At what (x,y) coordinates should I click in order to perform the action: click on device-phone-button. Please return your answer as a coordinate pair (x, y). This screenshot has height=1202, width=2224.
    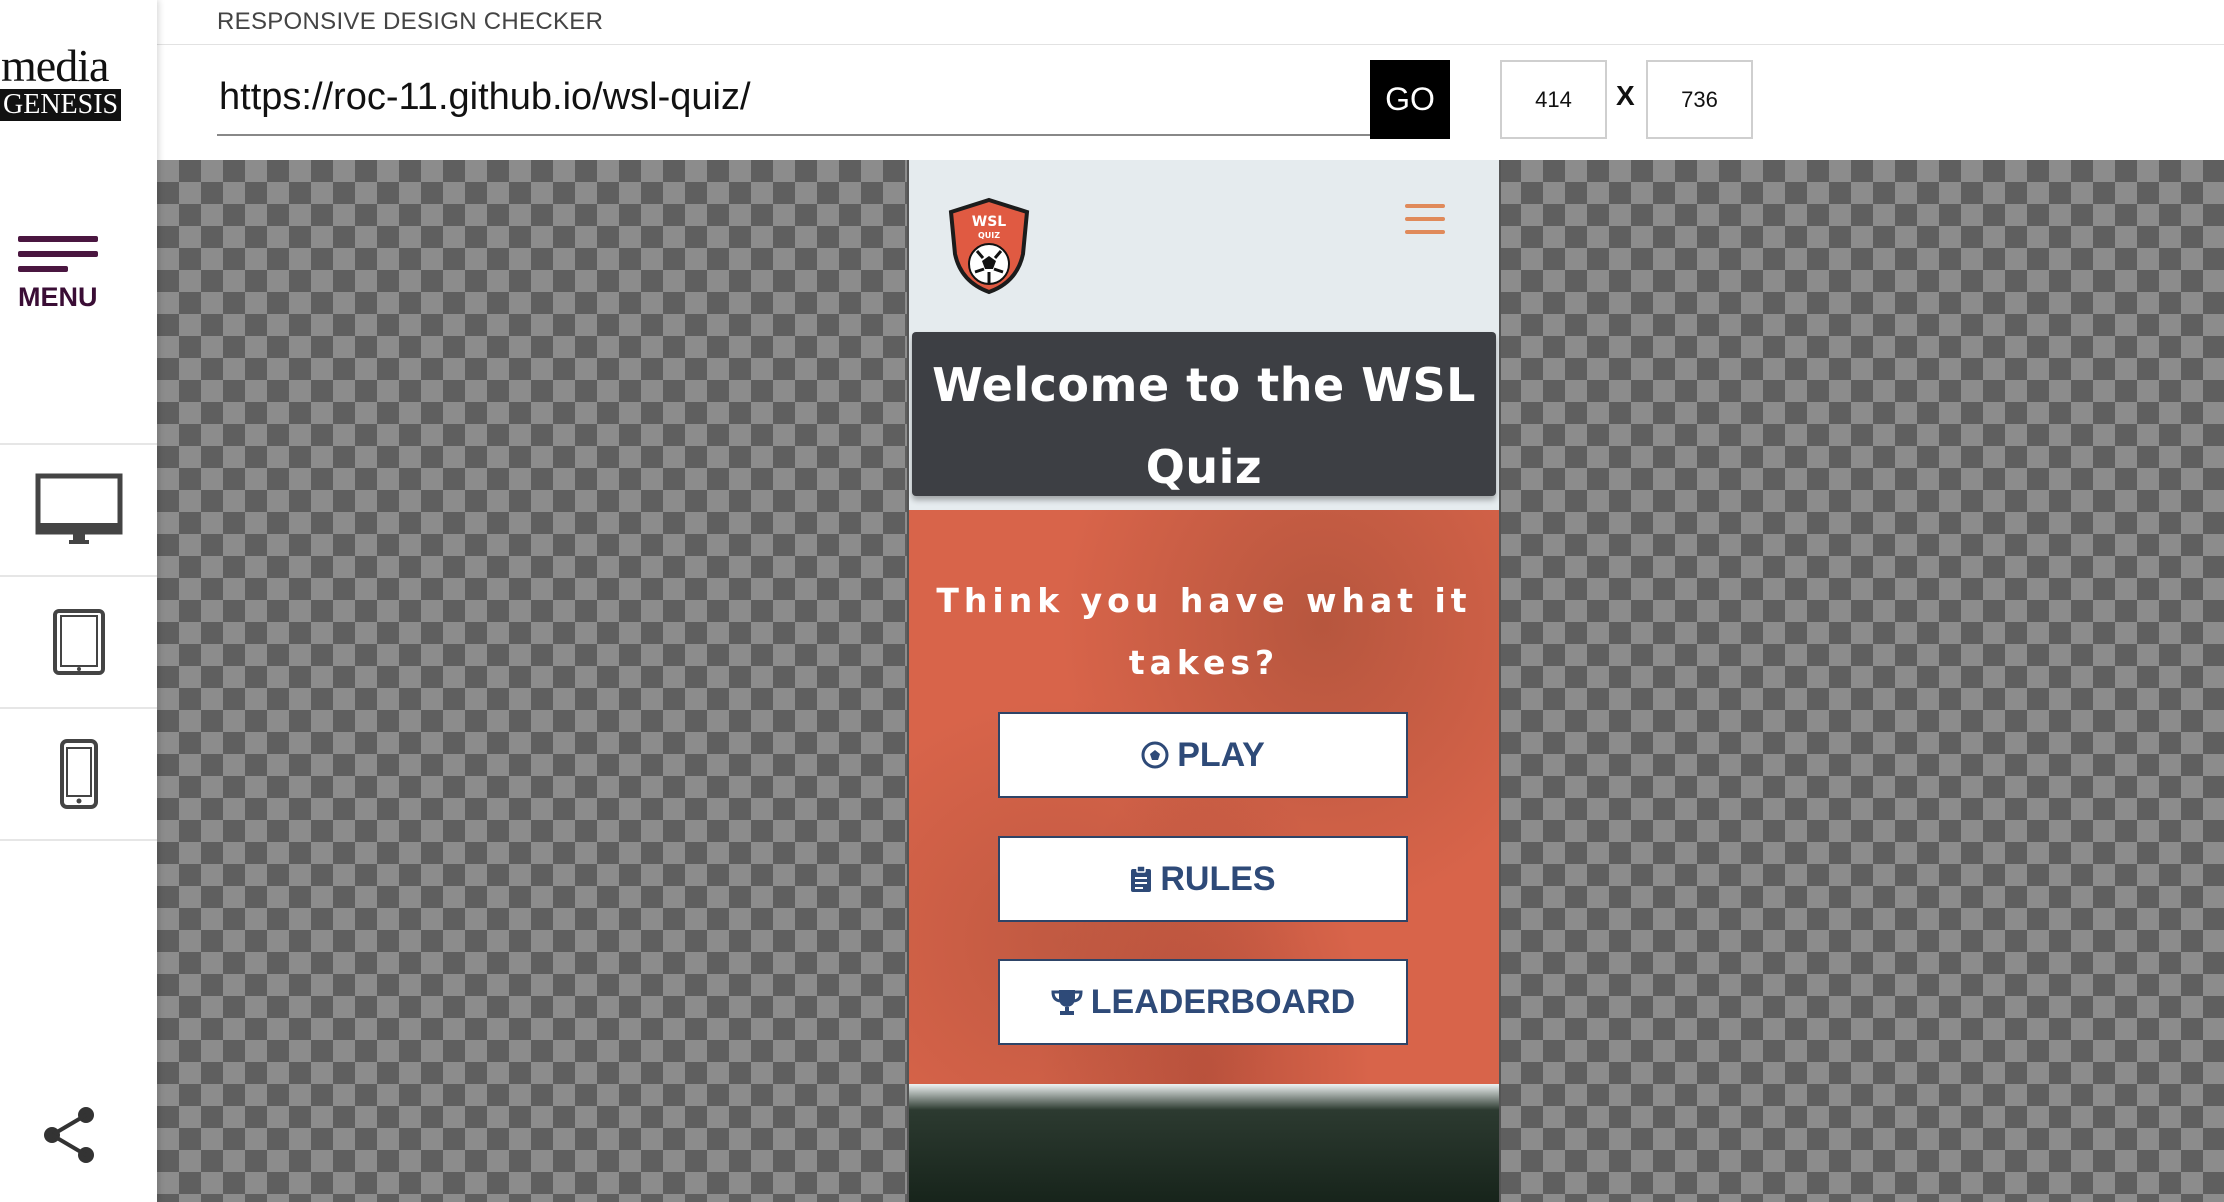
    Looking at the image, I should click on (78, 775).